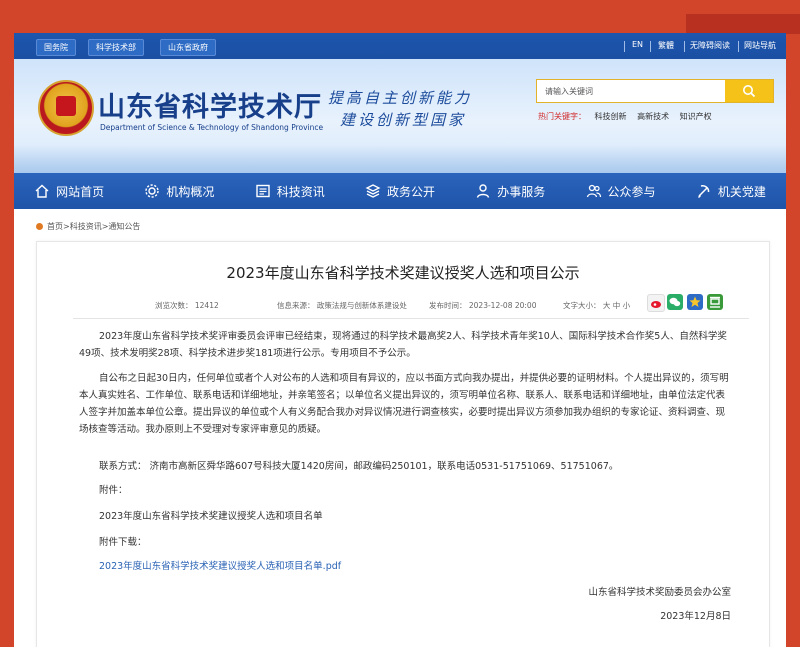 The image size is (800, 647). I want to click on nav-party-building: 机关党建, so click(731, 191).